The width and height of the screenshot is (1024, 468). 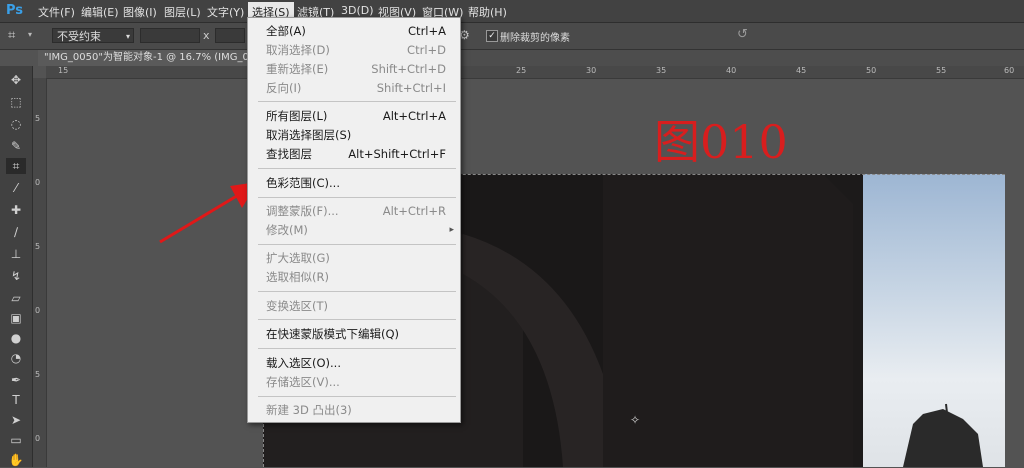 I want to click on ruler-tick: 50, so click(x=871, y=70).